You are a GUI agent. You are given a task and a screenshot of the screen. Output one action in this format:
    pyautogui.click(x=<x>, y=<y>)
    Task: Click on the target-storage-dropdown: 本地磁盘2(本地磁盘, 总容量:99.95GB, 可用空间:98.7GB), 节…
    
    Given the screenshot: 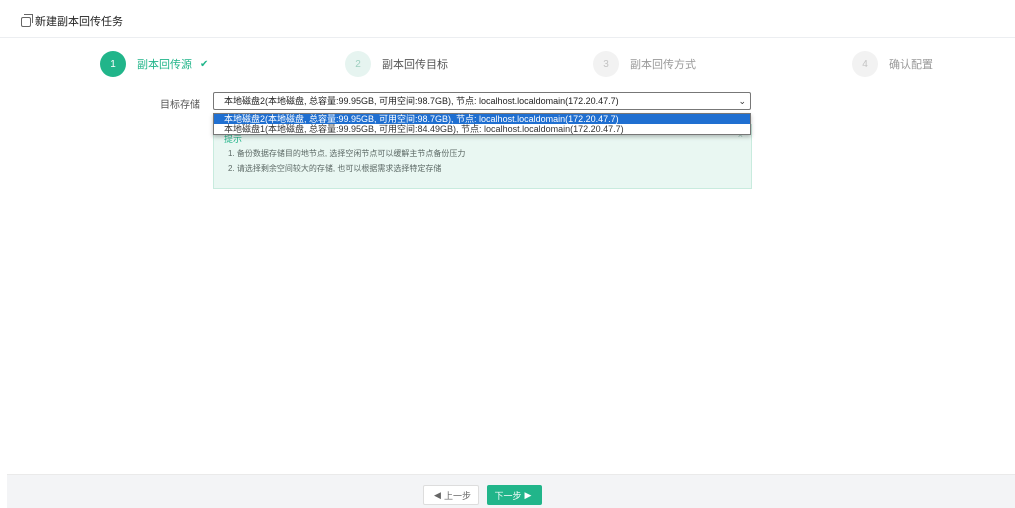 What is the action you would take?
    pyautogui.click(x=482, y=124)
    